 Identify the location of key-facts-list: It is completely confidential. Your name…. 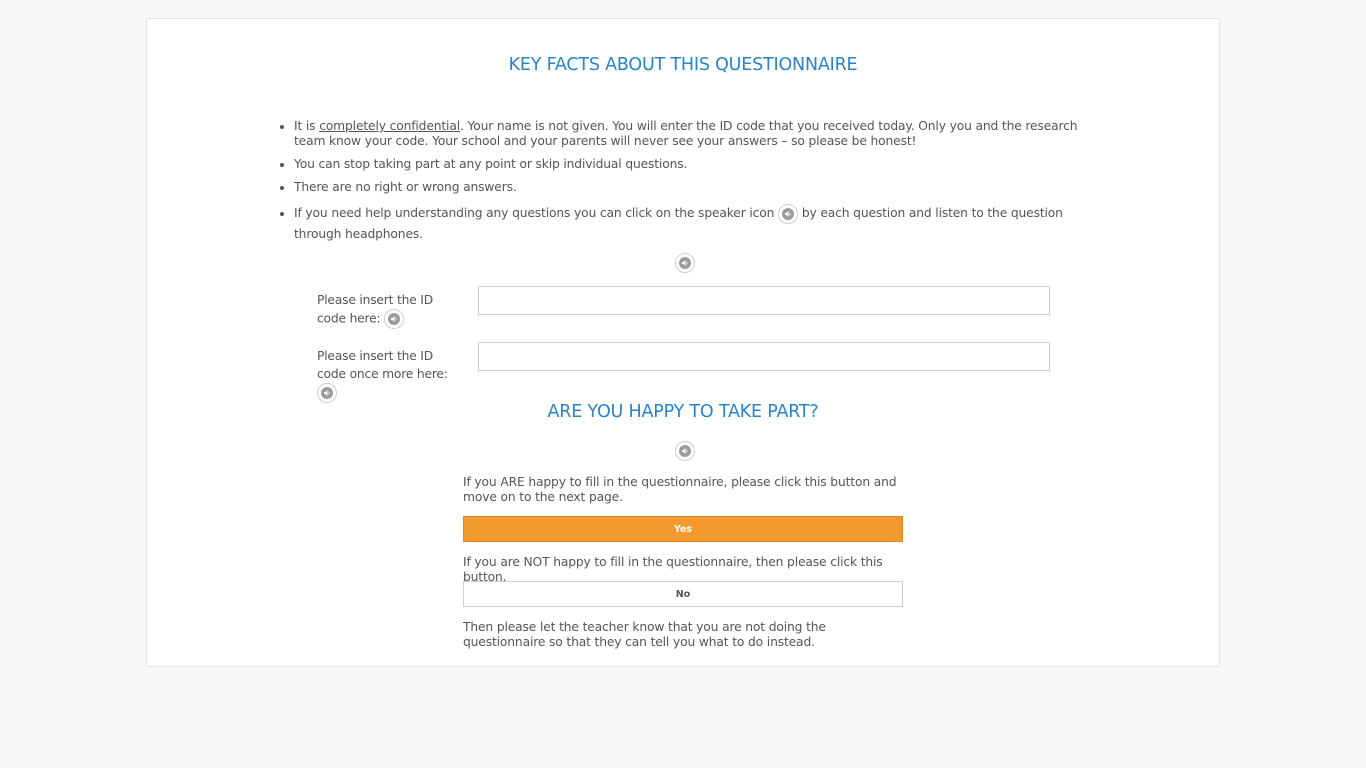
(691, 185).